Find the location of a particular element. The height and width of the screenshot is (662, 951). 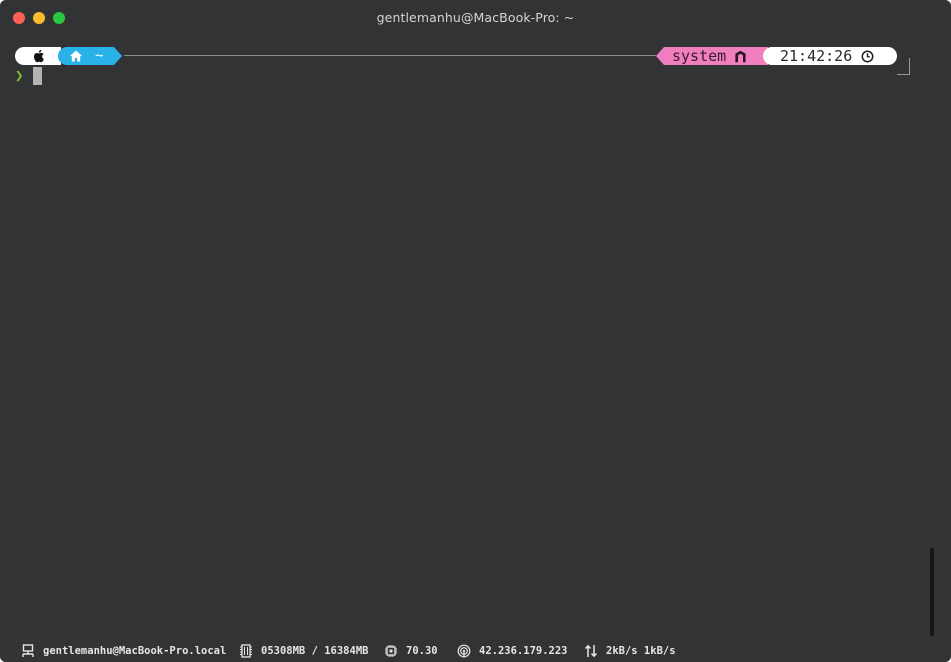

text-cursor is located at coordinates (37, 76).